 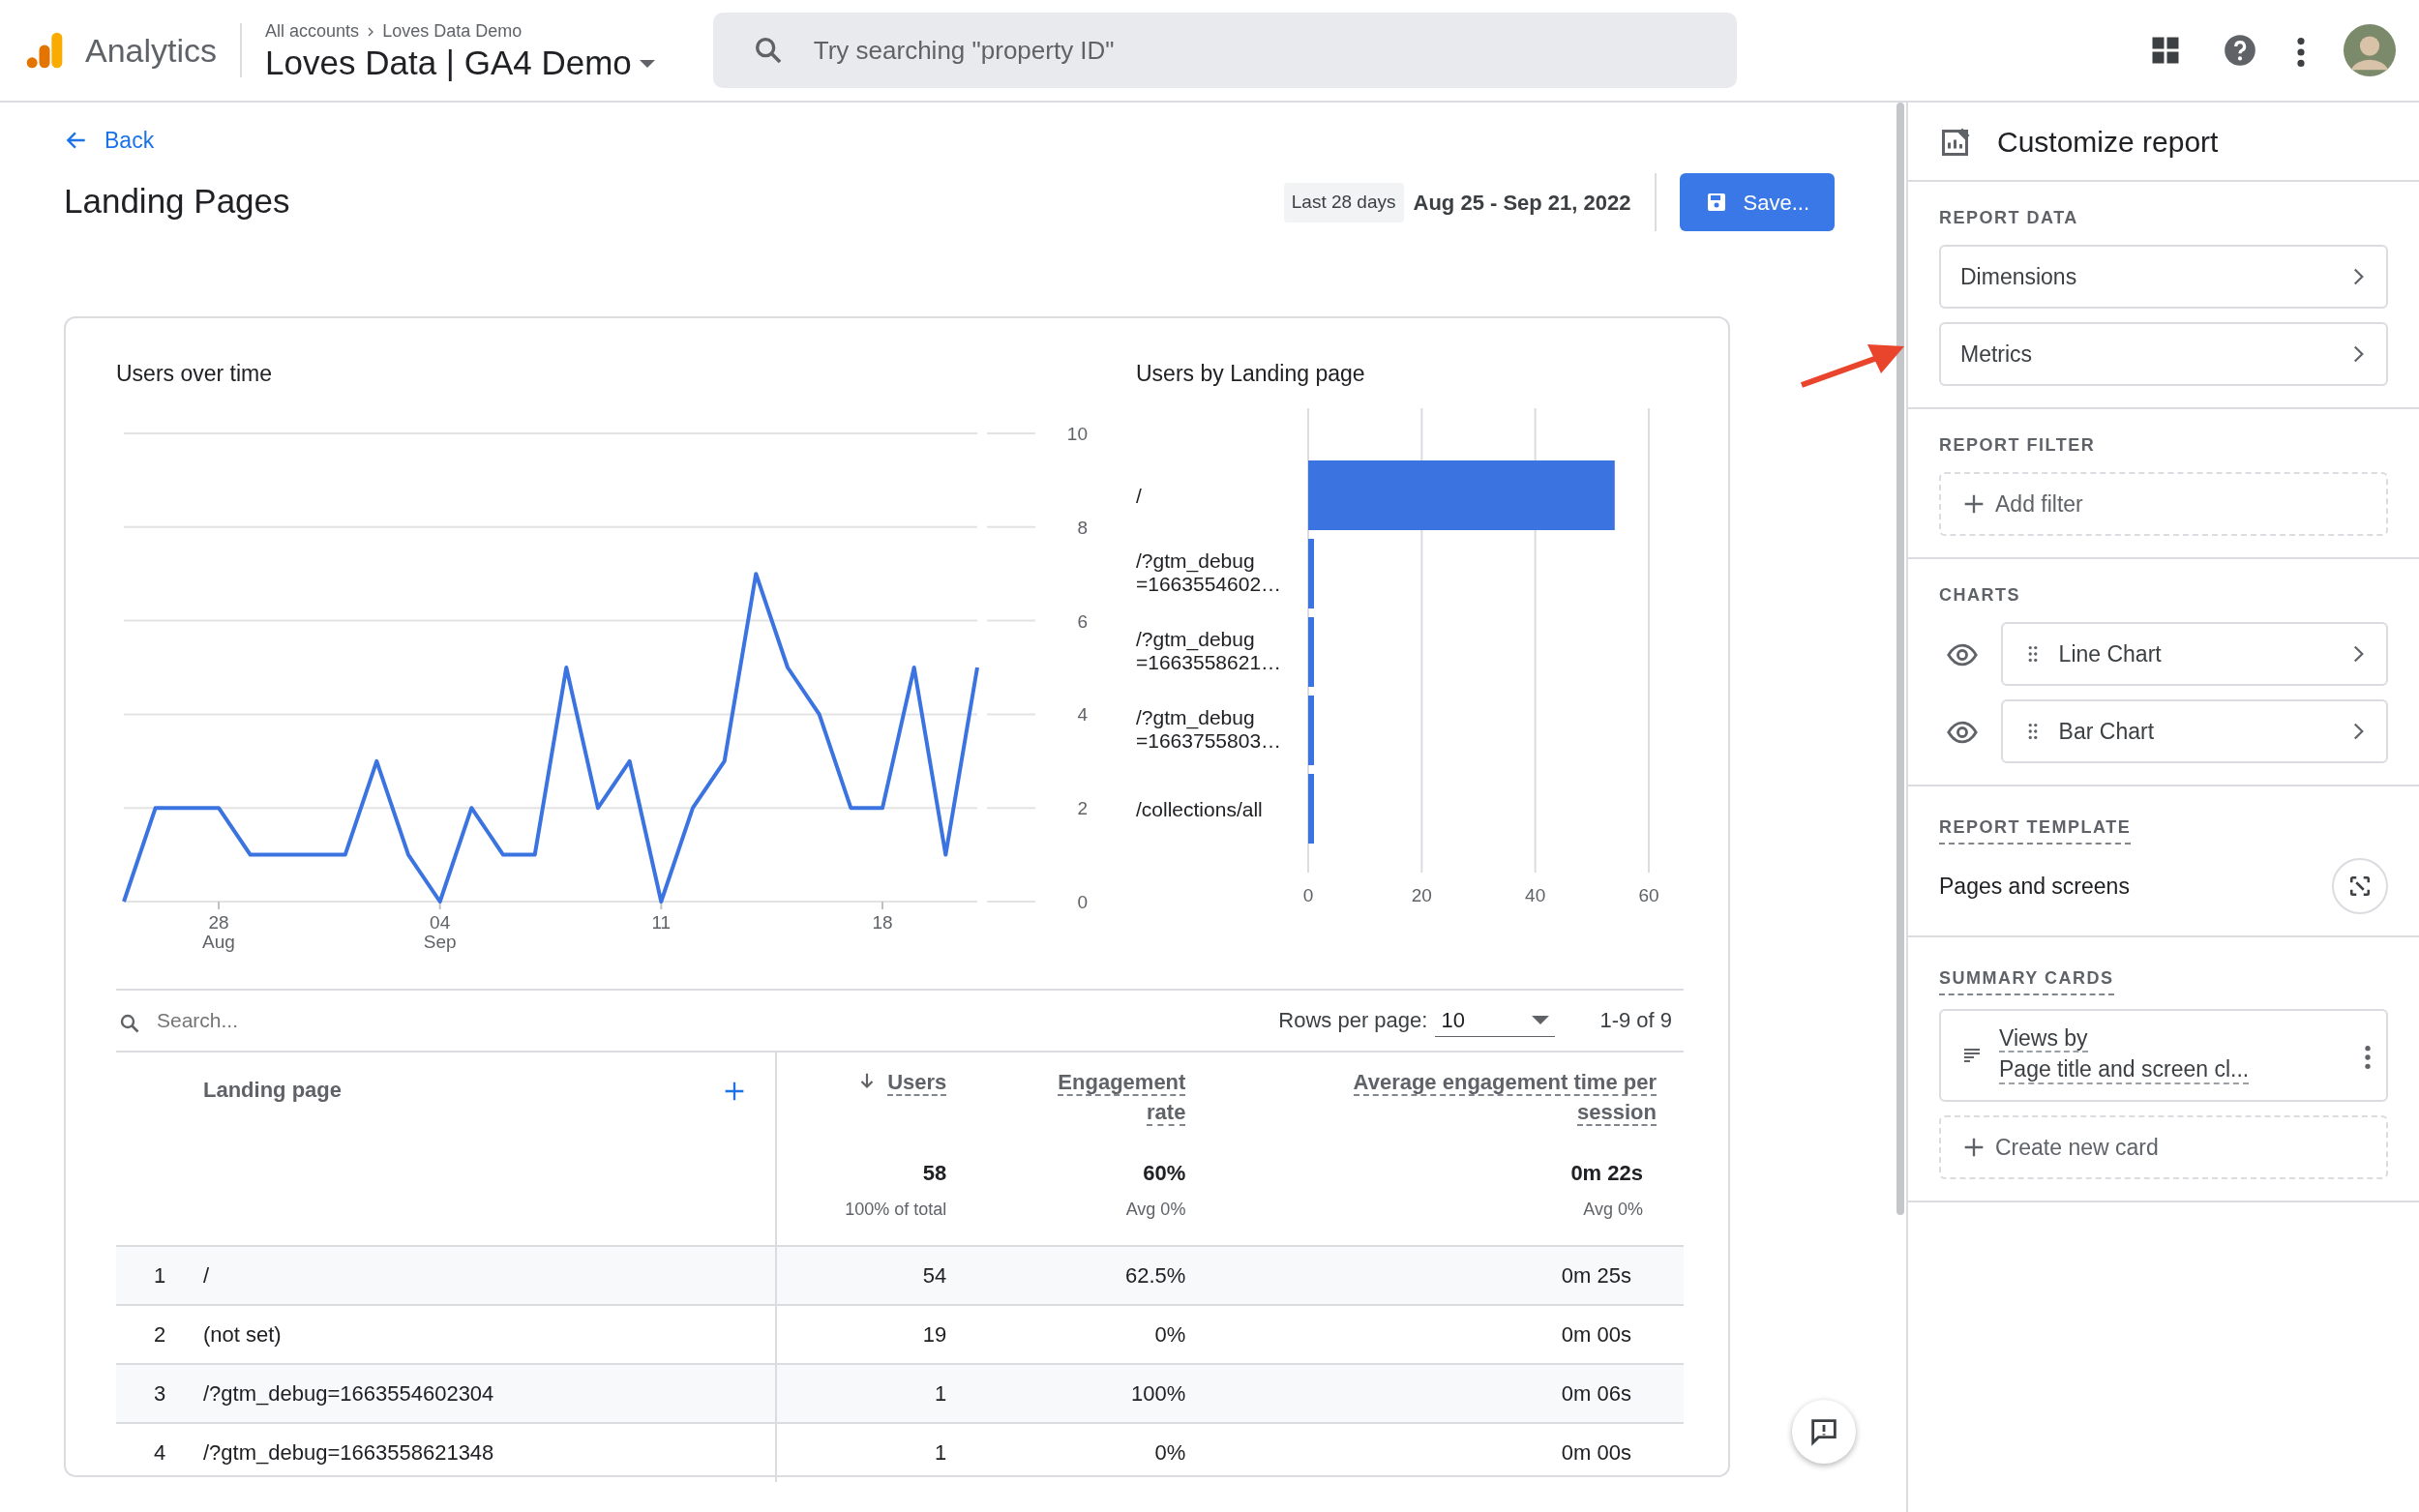 I want to click on total-value: 0m 22s, so click(x=1607, y=1173).